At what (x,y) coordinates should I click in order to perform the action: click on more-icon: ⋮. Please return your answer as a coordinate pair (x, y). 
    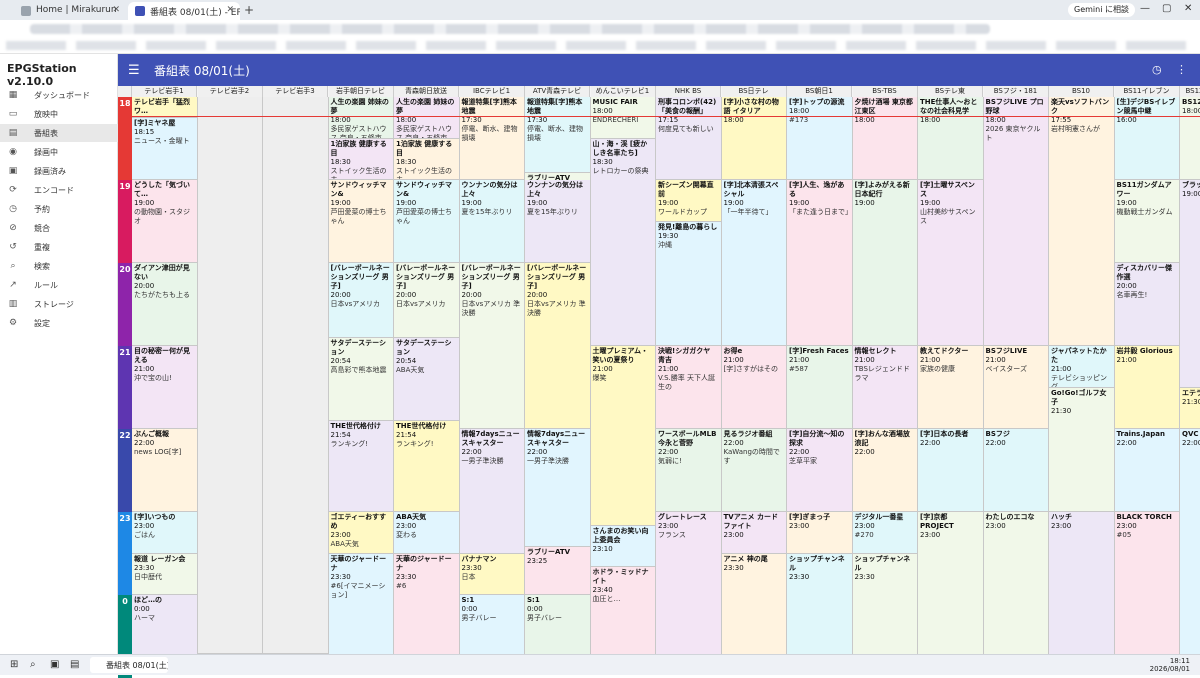
    Looking at the image, I should click on (1181, 69).